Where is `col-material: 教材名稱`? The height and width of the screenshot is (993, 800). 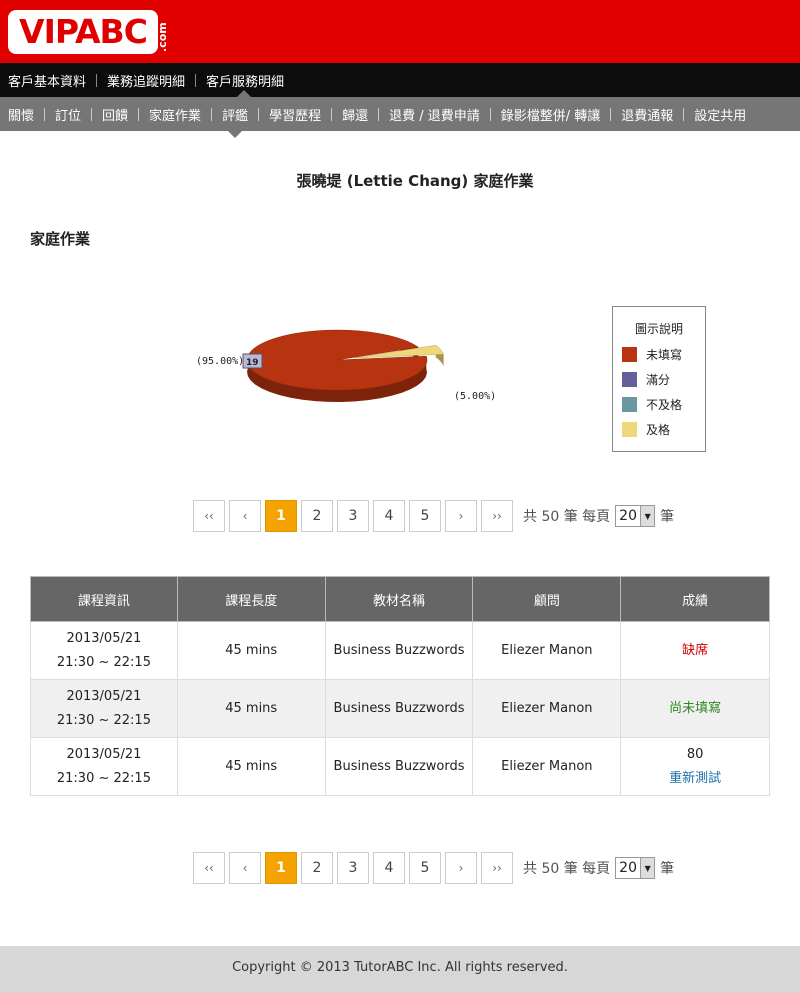
col-material: 教材名稱 is located at coordinates (399, 599).